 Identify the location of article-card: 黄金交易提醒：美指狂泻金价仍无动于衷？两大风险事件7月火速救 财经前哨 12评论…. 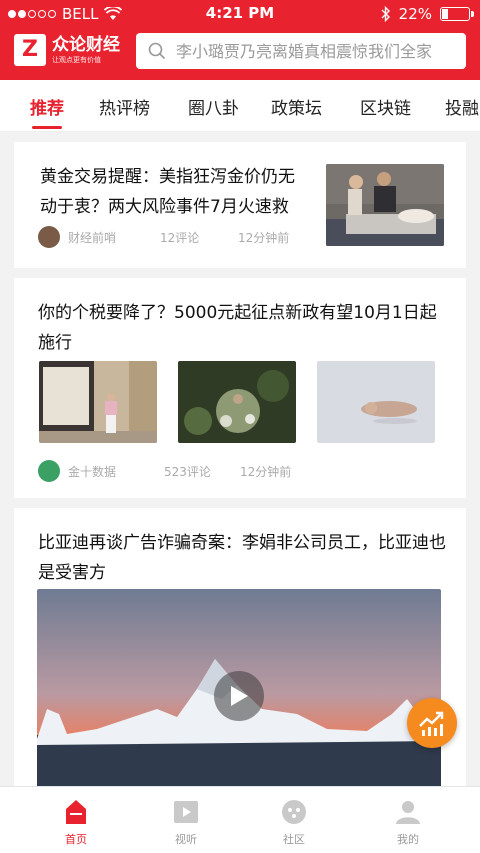
(240, 205).